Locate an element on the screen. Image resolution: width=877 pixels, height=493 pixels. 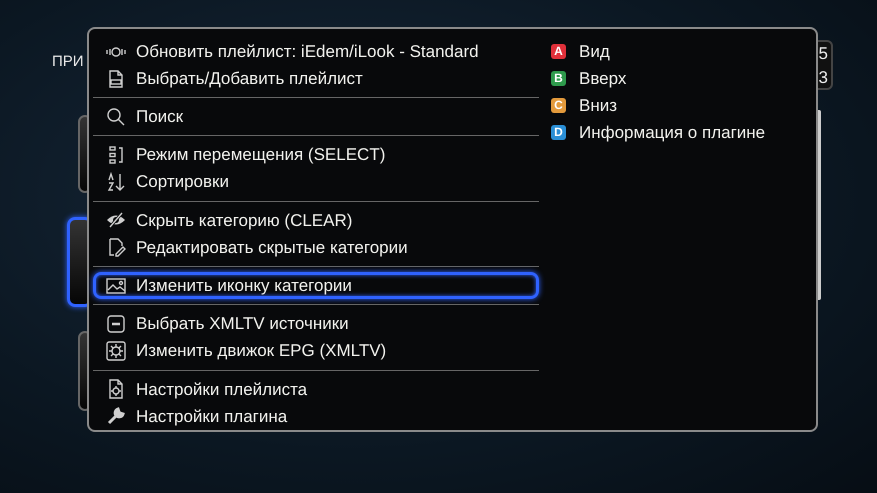
counter-text: 3 is located at coordinates (823, 78).